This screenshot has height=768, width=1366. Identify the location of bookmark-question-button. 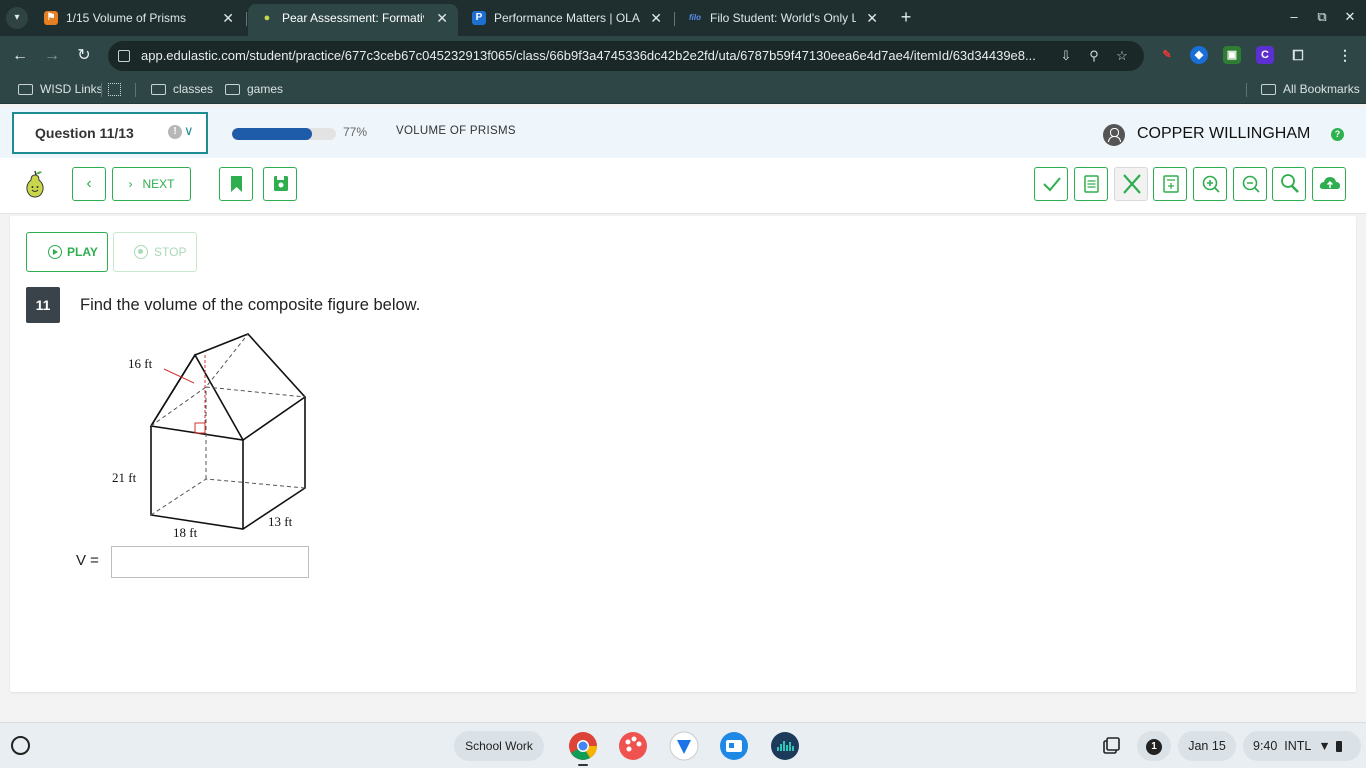
(236, 184).